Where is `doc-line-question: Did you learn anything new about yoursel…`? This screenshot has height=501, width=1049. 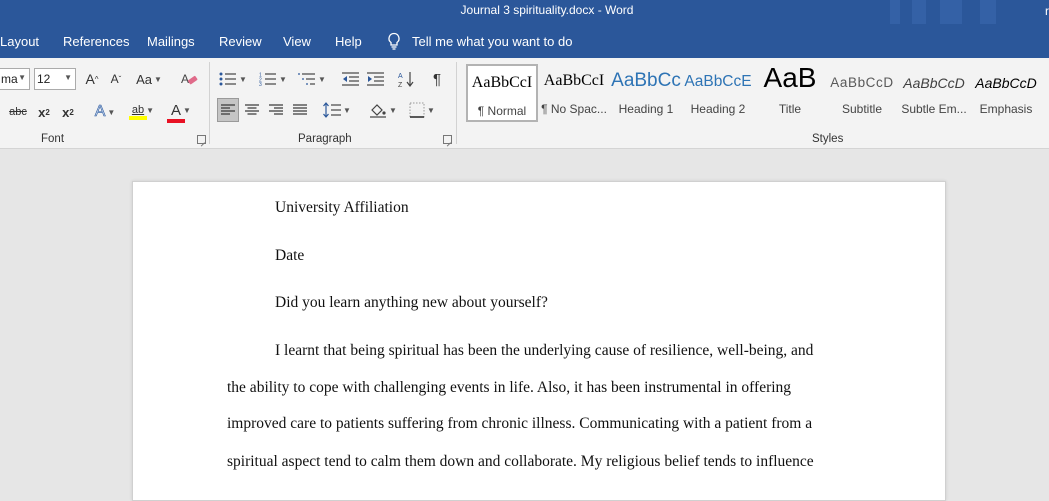 doc-line-question: Did you learn anything new about yoursel… is located at coordinates (411, 303).